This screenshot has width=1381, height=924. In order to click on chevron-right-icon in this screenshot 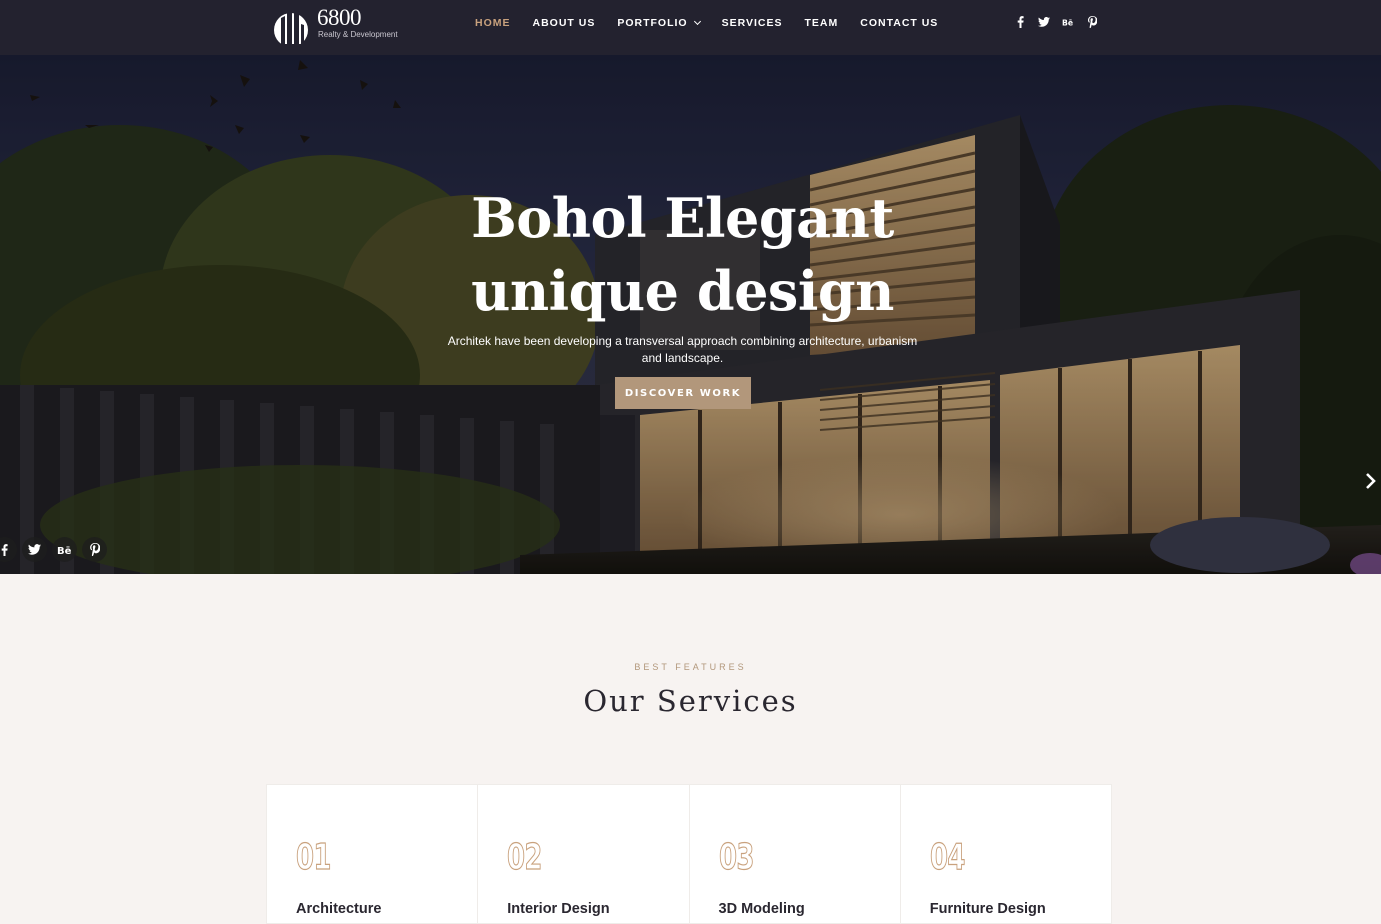, I will do `click(1371, 481)`.